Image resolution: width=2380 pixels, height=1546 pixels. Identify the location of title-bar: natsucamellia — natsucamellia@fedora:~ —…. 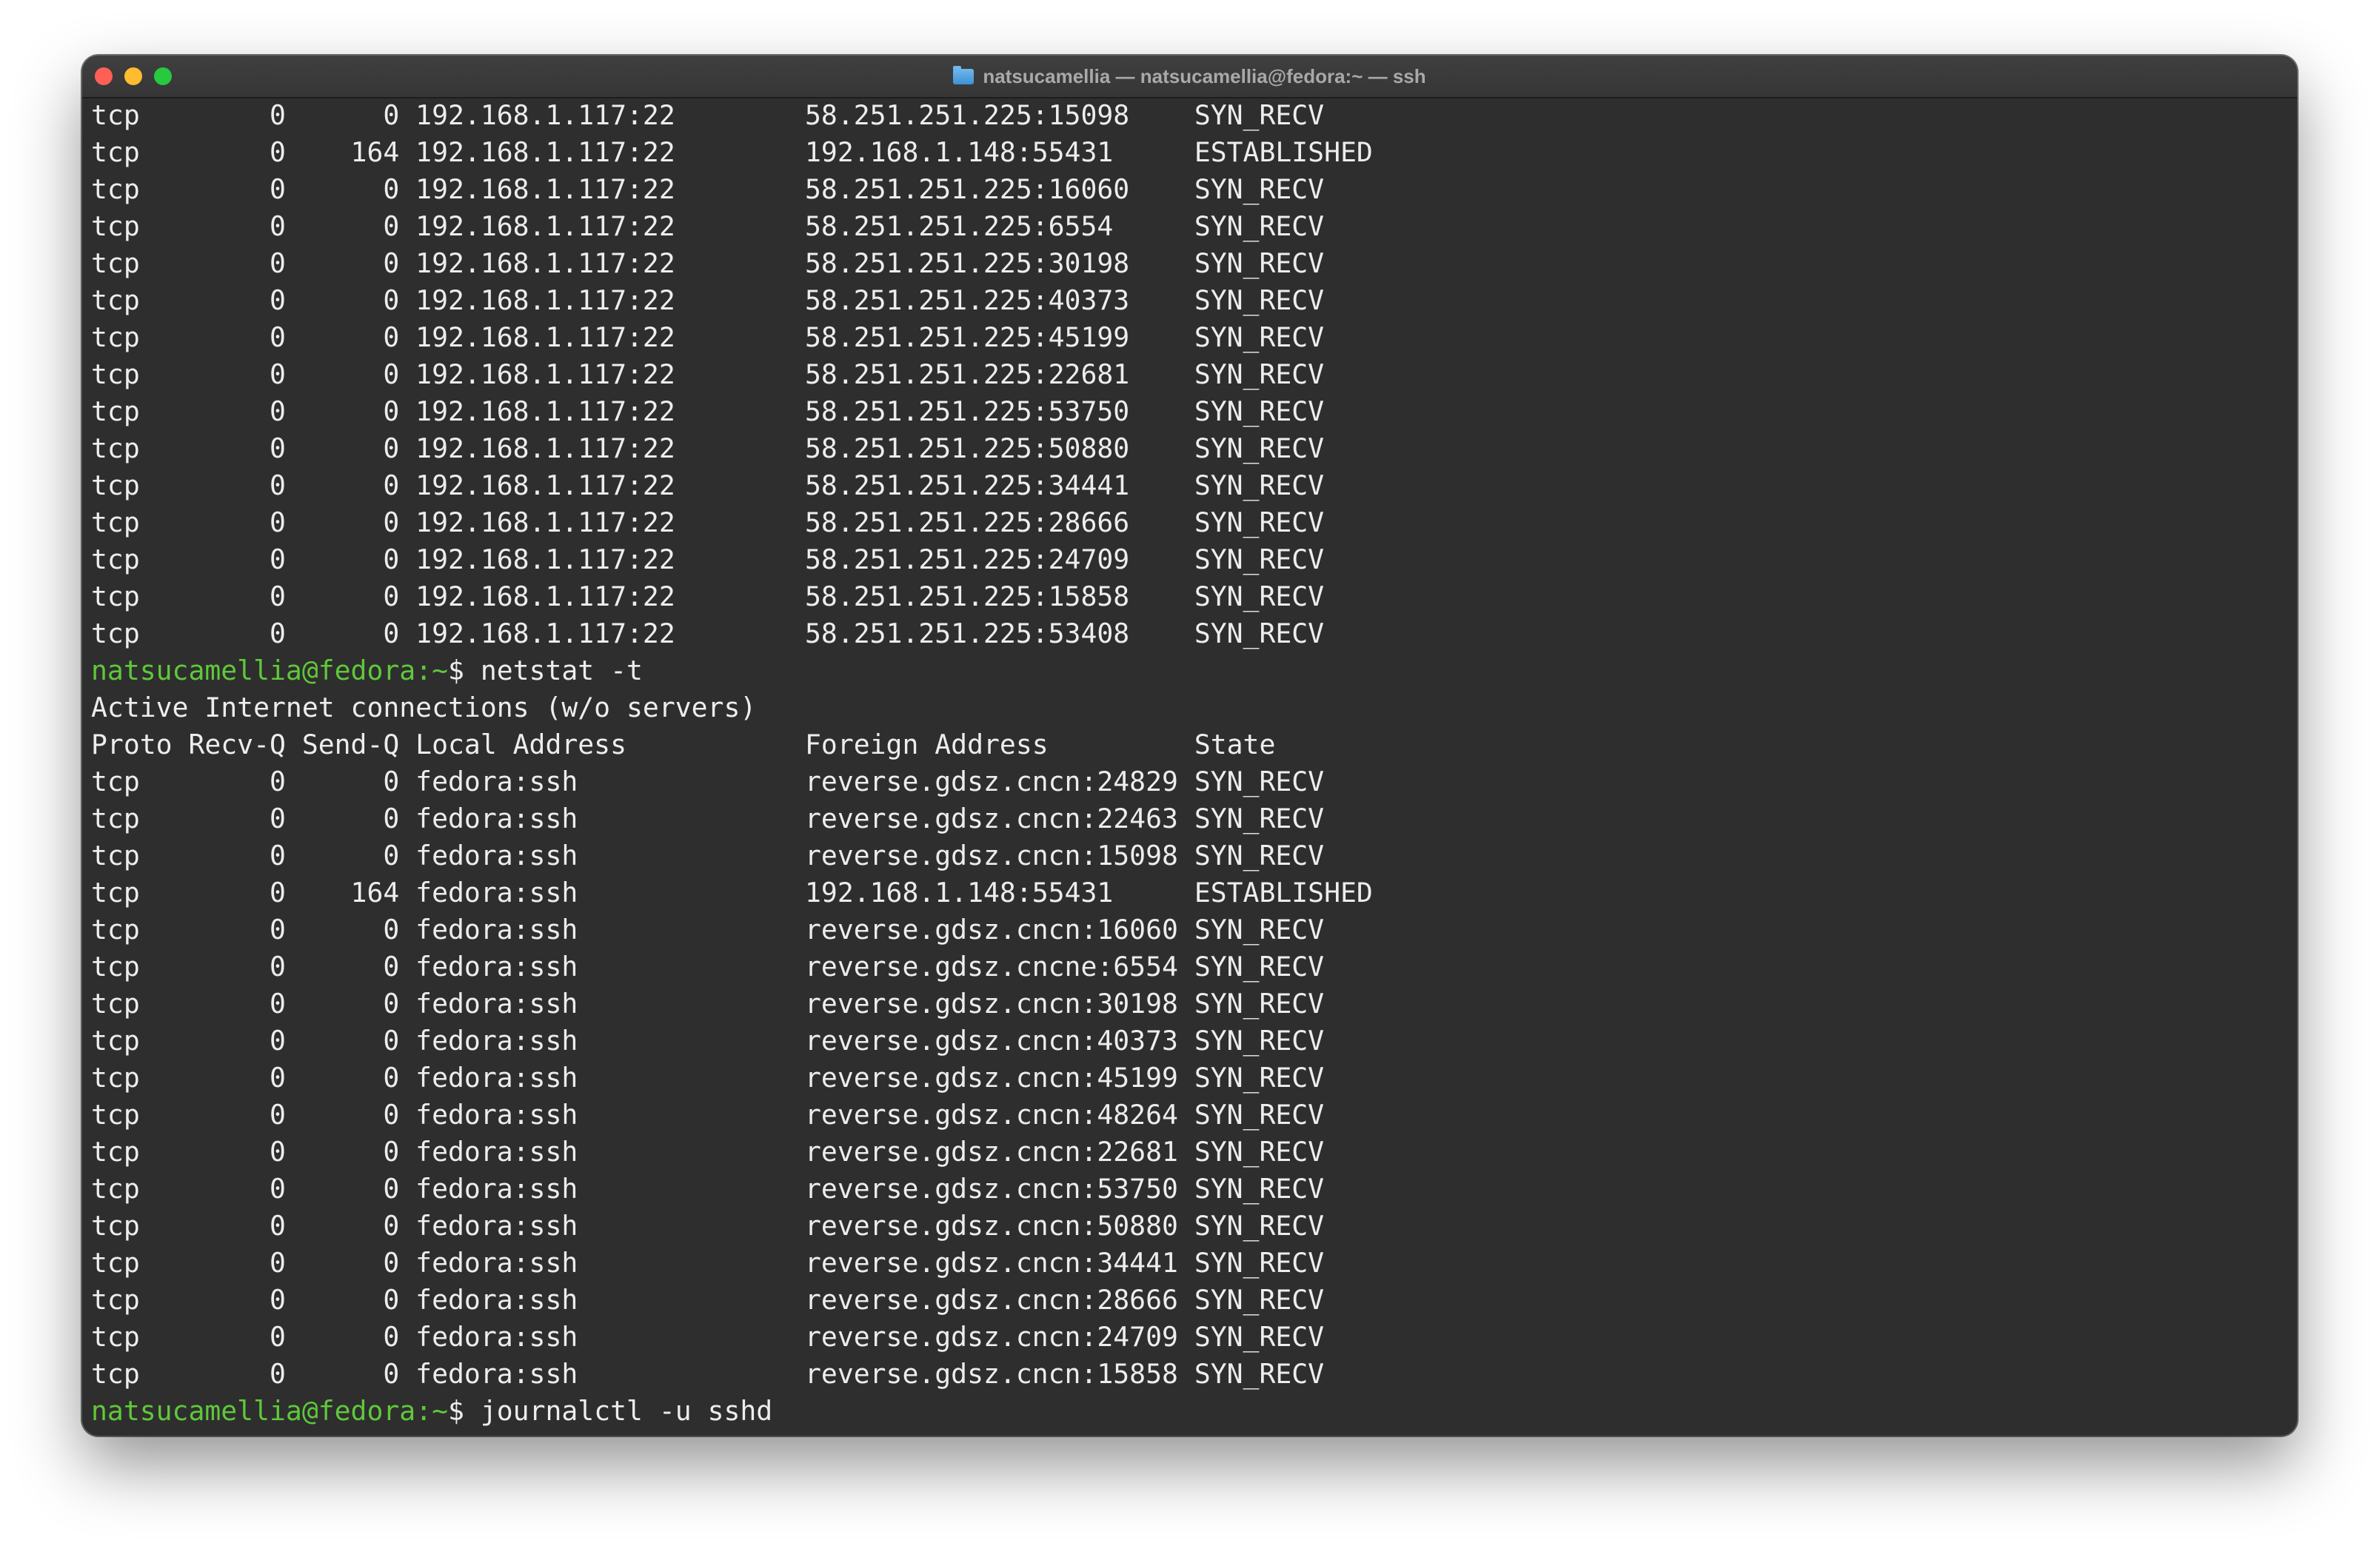
(1189, 77).